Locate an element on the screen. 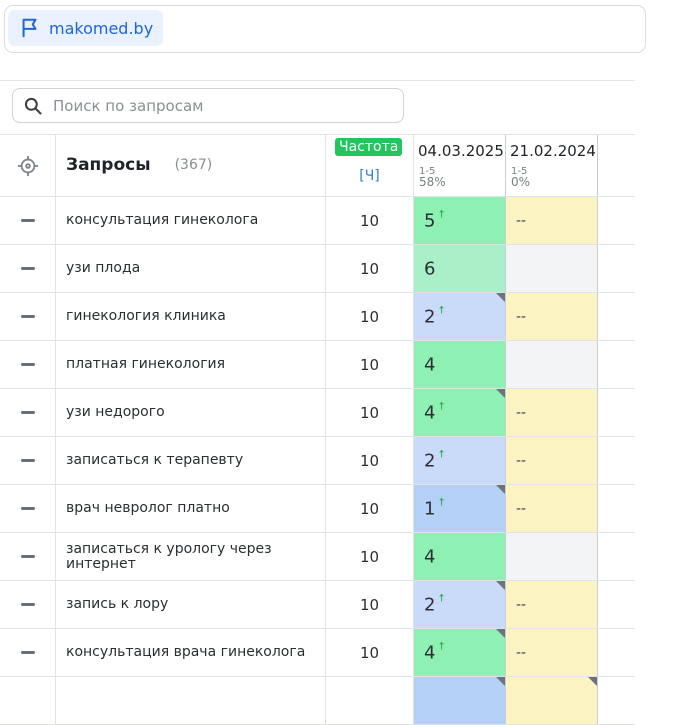  position-cell-date-1: 1 ↑ is located at coordinates (460, 508).